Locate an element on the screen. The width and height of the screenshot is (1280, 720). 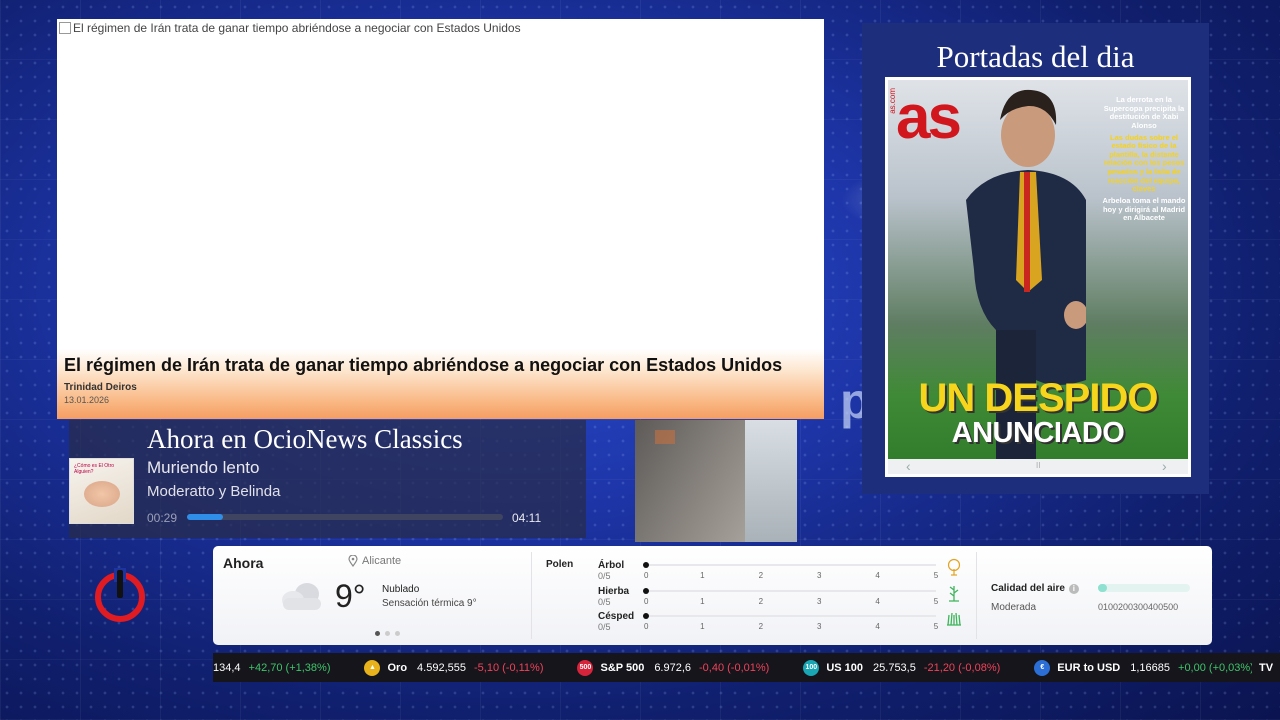
gold-icon: ▲ is located at coordinates (372, 667).